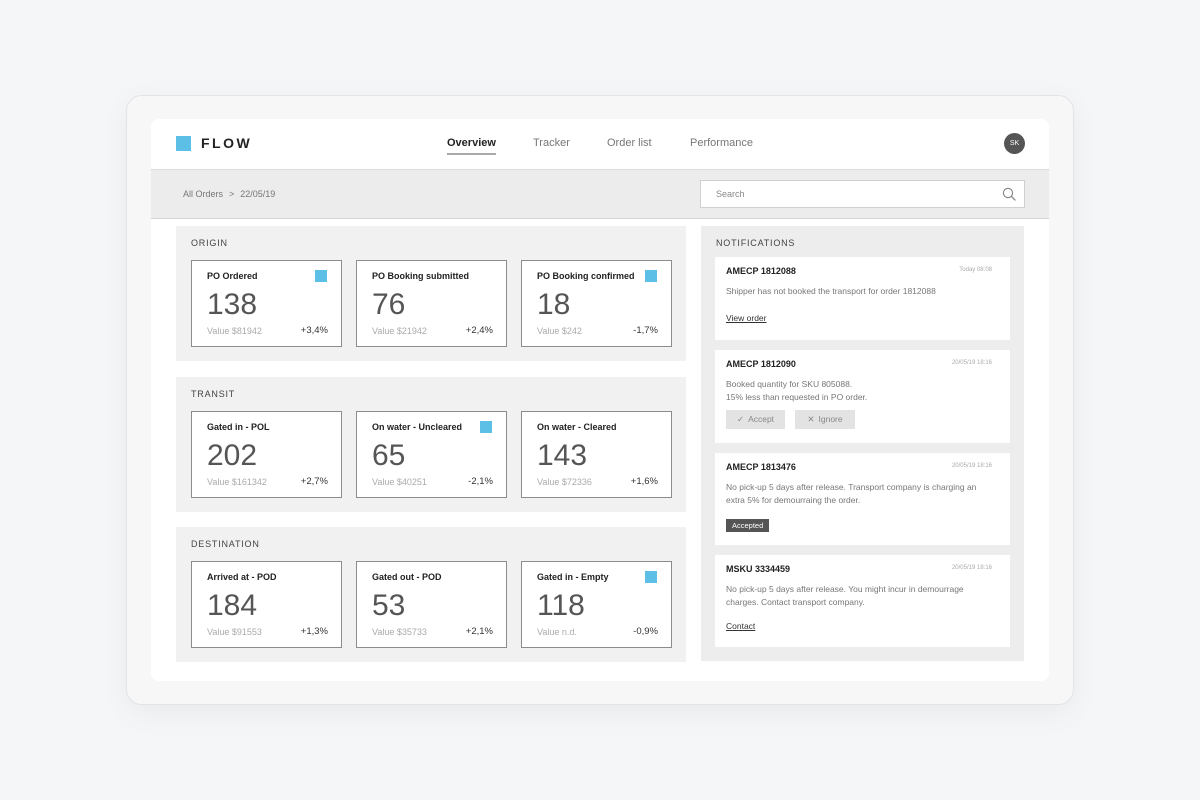  Describe the element at coordinates (644, 481) in the screenshot. I see `card-change: +1,6%` at that location.